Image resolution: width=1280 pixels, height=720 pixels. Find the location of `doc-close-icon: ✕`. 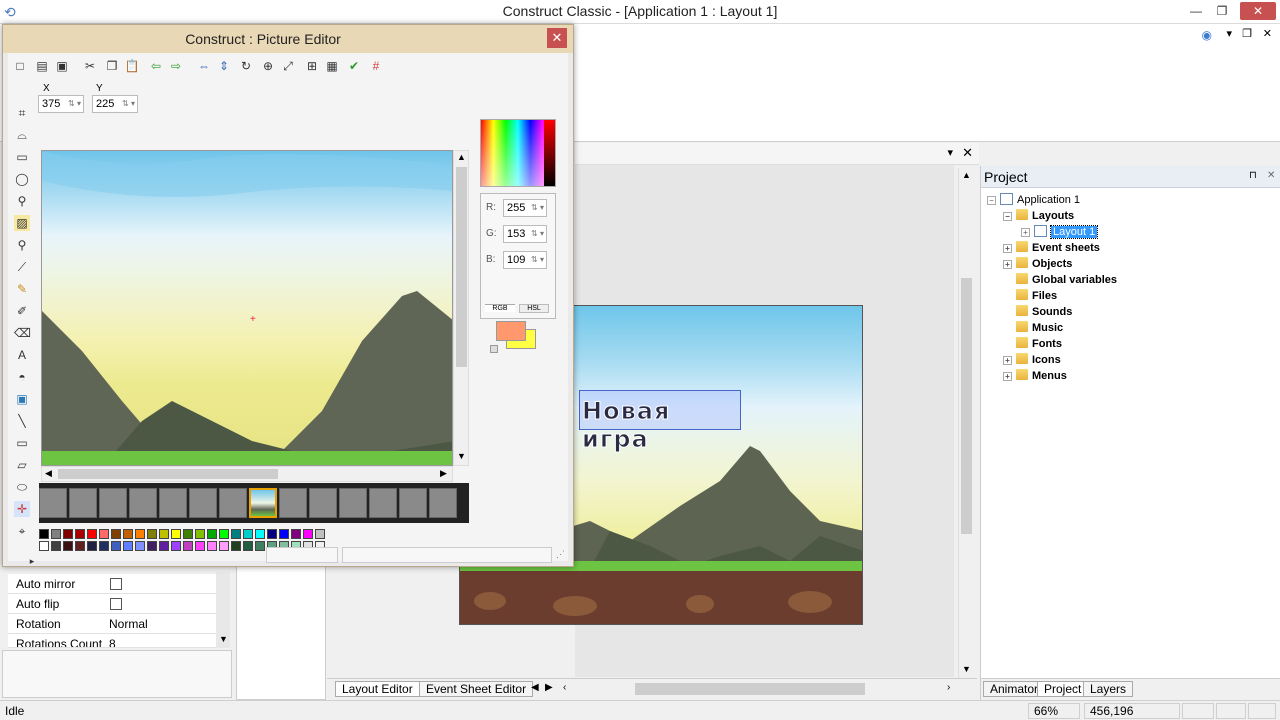

doc-close-icon: ✕ is located at coordinates (967, 153).